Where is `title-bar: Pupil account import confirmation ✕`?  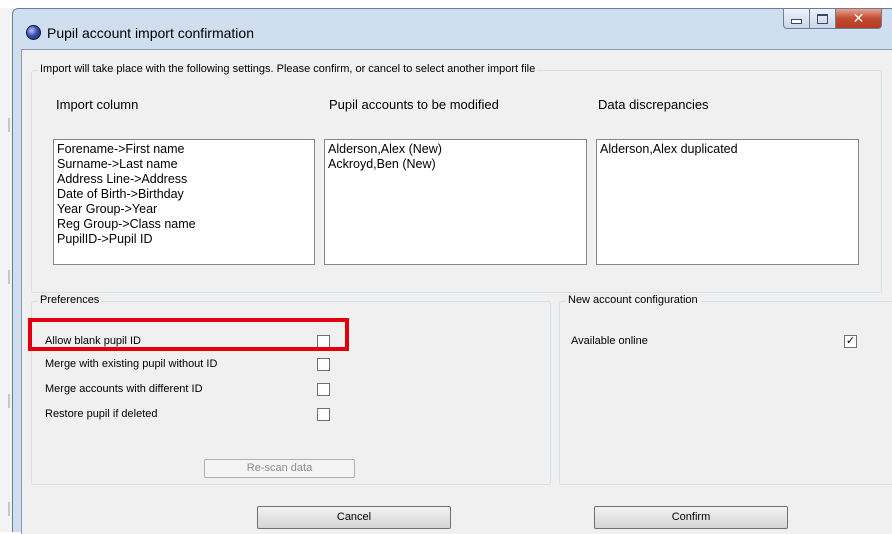 title-bar: Pupil account import confirmation ✕ is located at coordinates (452, 29).